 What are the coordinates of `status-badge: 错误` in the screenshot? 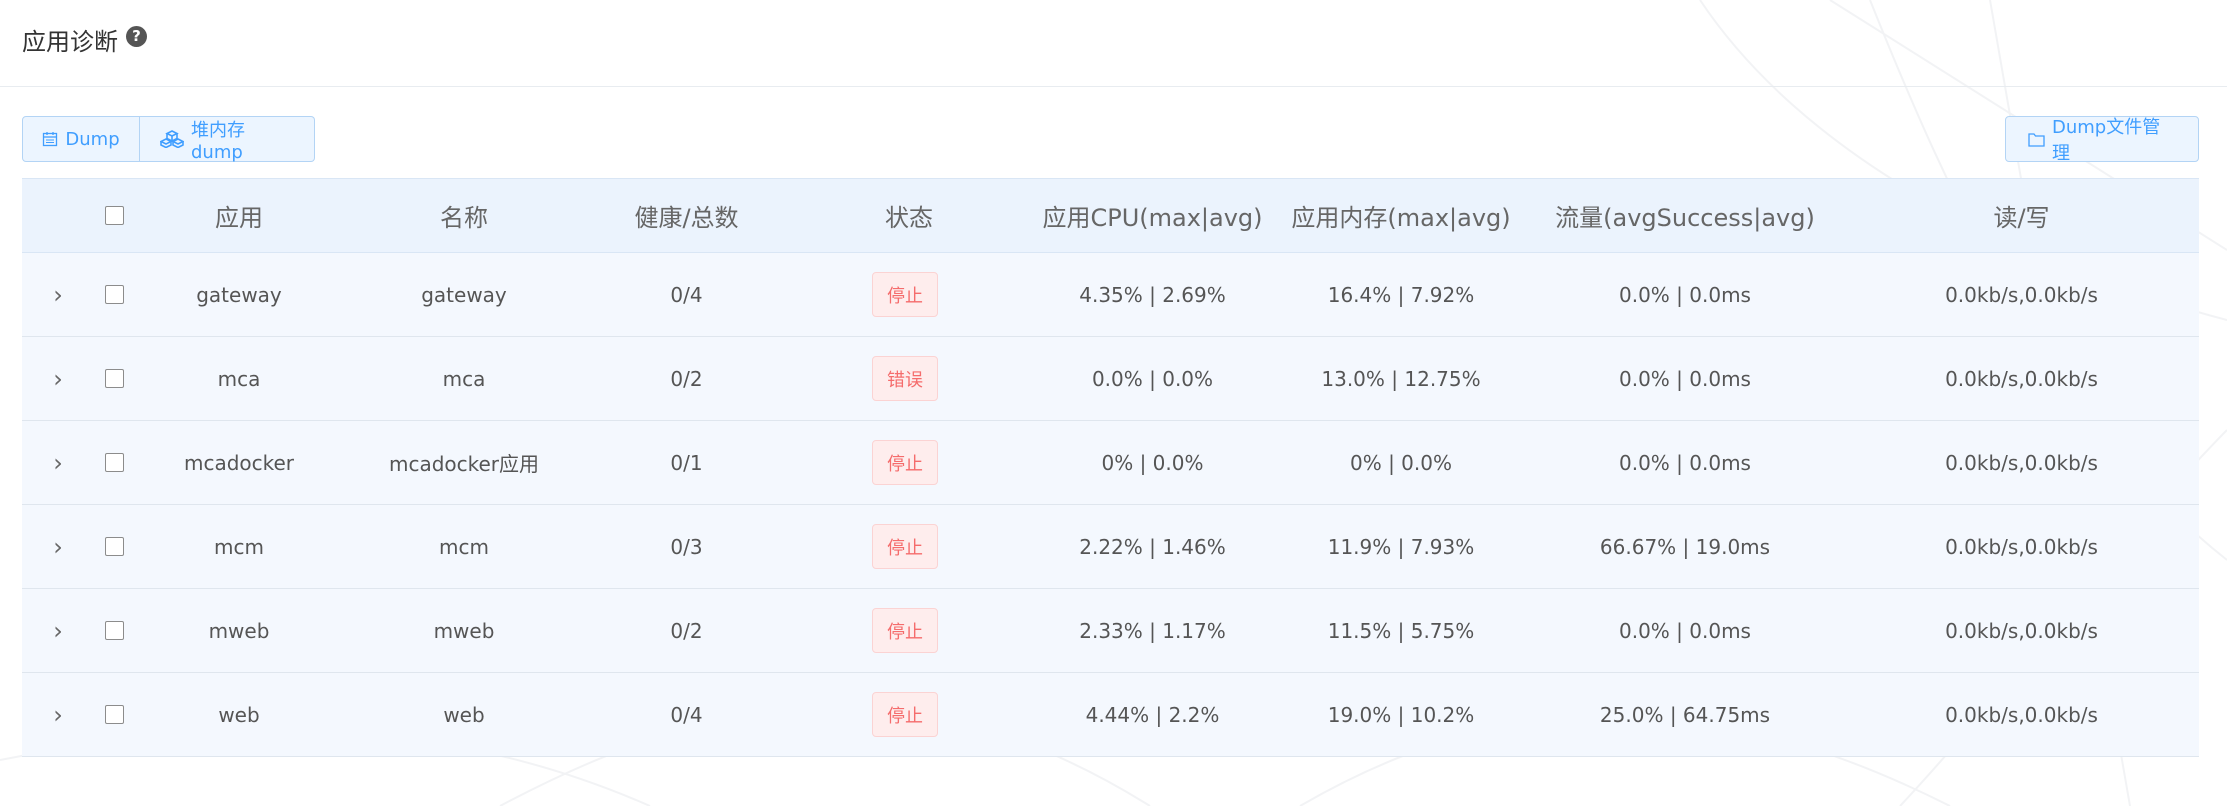 It's located at (905, 378).